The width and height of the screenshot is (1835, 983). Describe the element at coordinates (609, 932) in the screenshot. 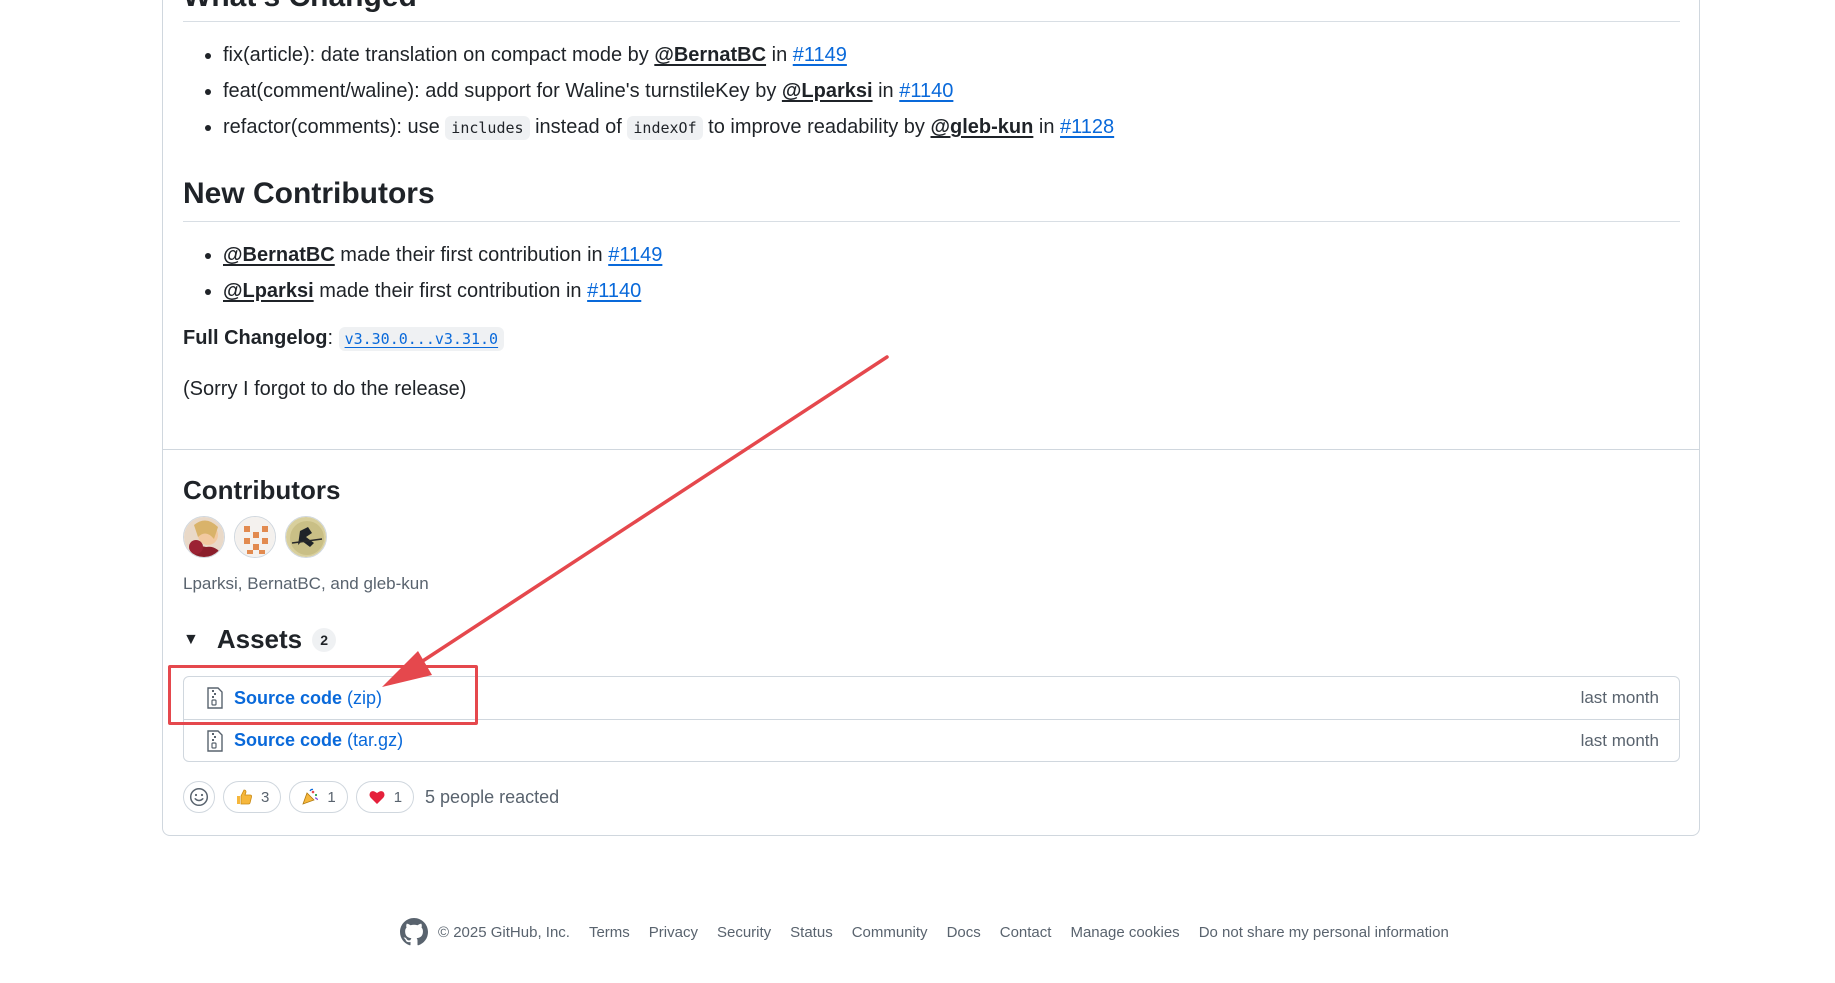

I see `footer-link-terms: Terms` at that location.